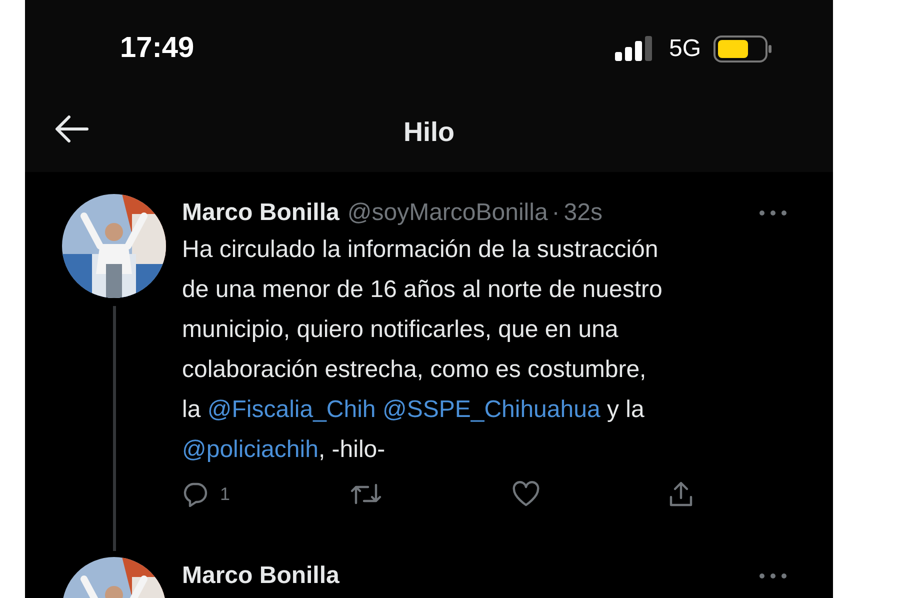 The width and height of the screenshot is (898, 598). Describe the element at coordinates (491, 409) in the screenshot. I see `mention-link: @SSPE_Chihuahua` at that location.